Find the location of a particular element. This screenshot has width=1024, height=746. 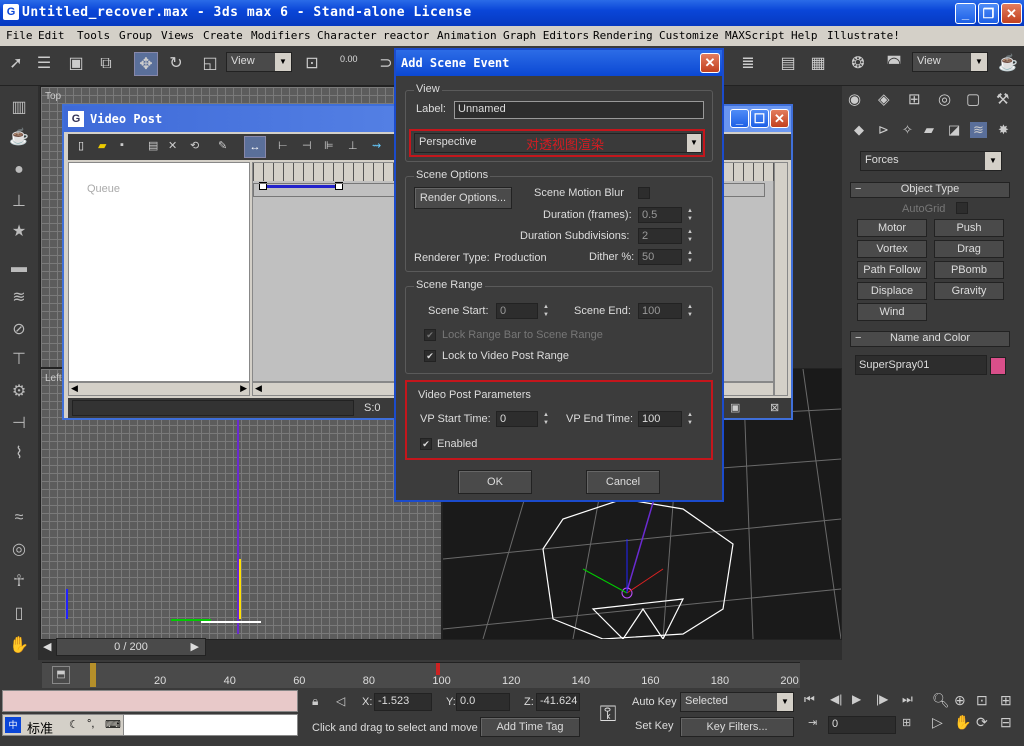

object-color-swatch is located at coordinates (998, 366).